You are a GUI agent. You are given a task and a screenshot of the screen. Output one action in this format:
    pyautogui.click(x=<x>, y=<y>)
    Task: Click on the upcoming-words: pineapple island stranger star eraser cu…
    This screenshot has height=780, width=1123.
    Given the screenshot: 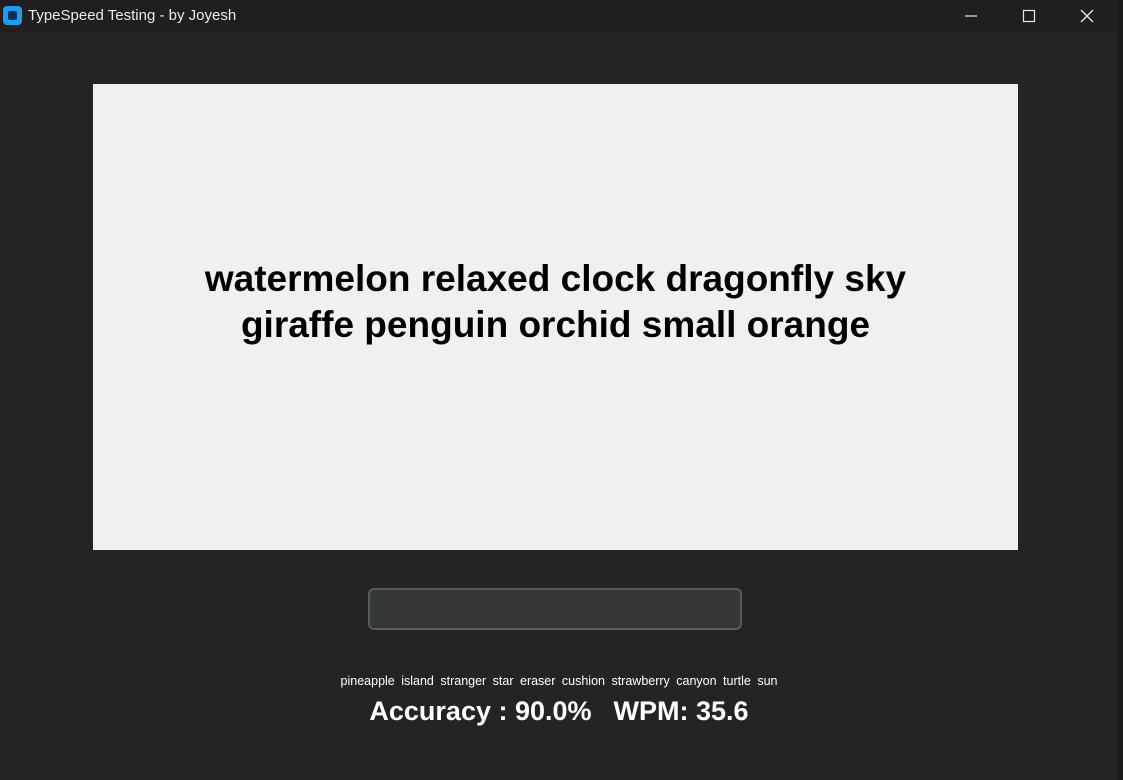 What is the action you would take?
    pyautogui.click(x=559, y=681)
    